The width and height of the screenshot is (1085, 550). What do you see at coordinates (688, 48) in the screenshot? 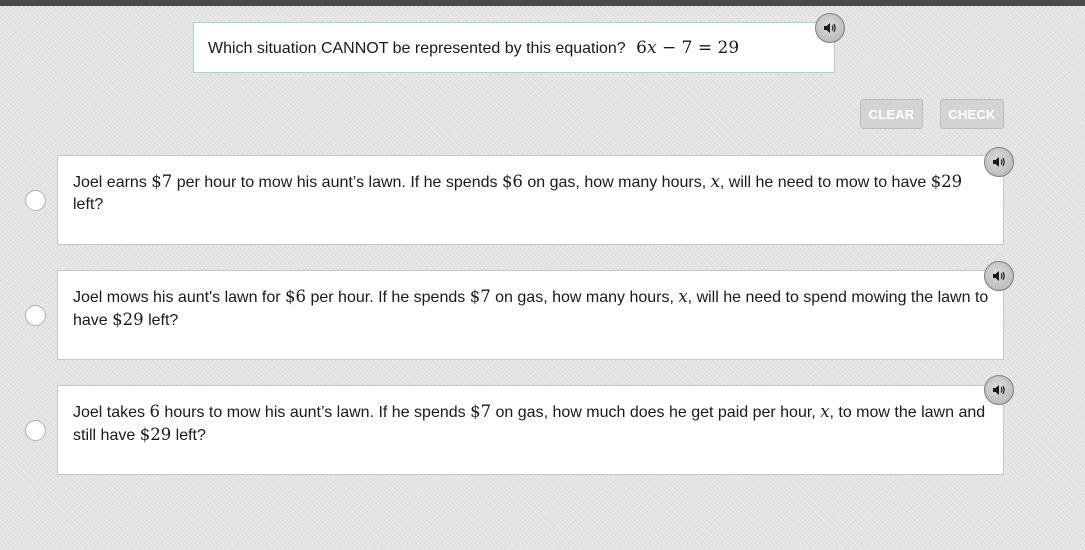
I see `equation: 6x − 7 = 29` at bounding box center [688, 48].